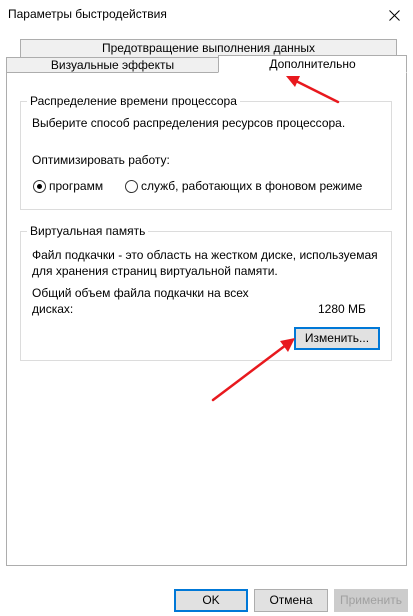 This screenshot has width=413, height=616. I want to click on arrow-to-advanced-tab, so click(313, 90).